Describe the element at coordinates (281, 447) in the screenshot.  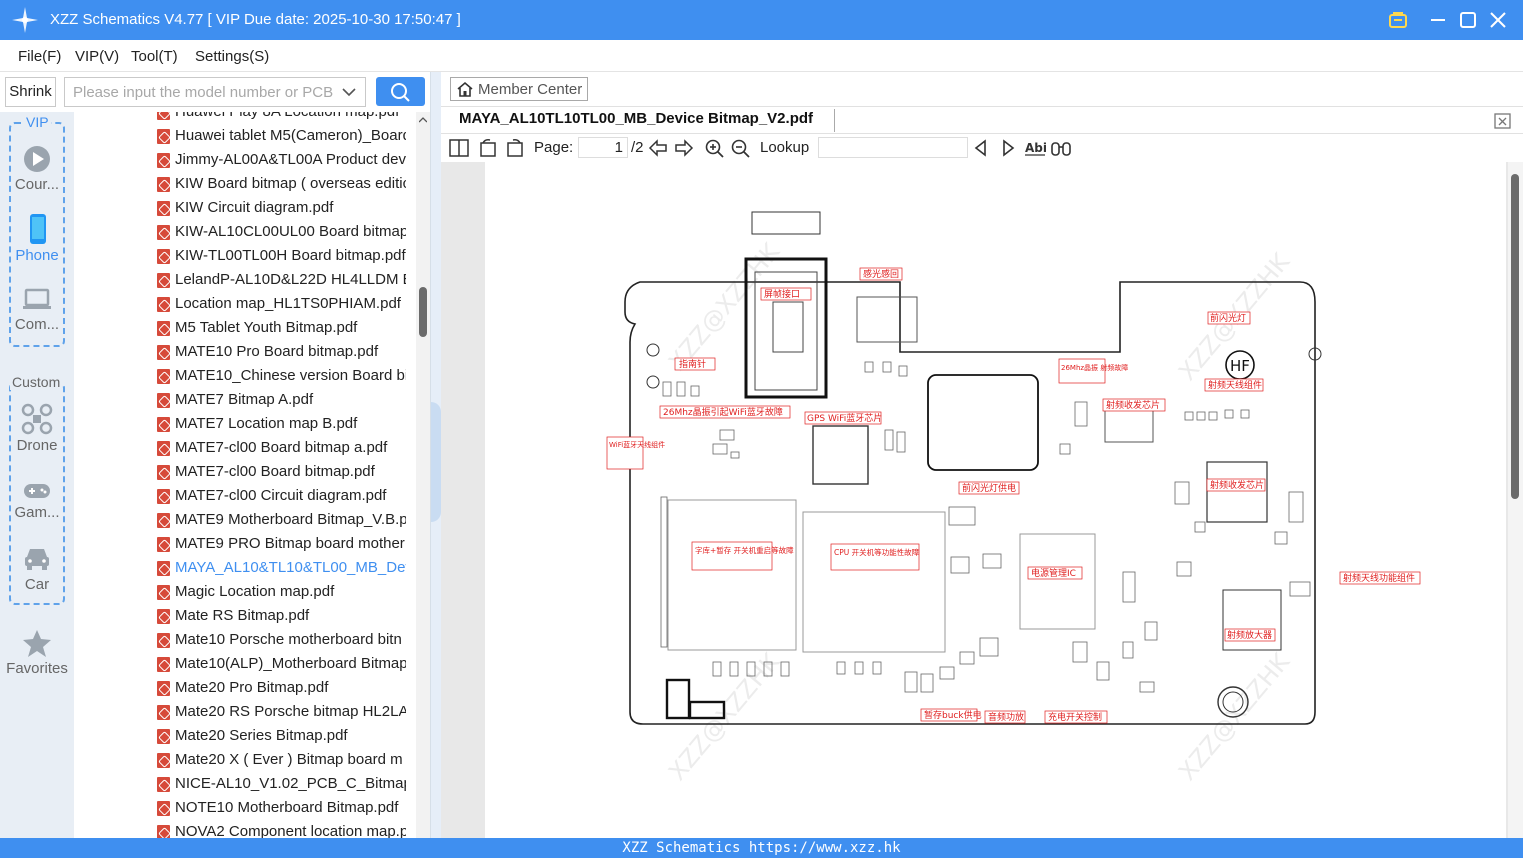
I see `file-name: MATE7-cl00 Board bitmap a.pdf` at that location.